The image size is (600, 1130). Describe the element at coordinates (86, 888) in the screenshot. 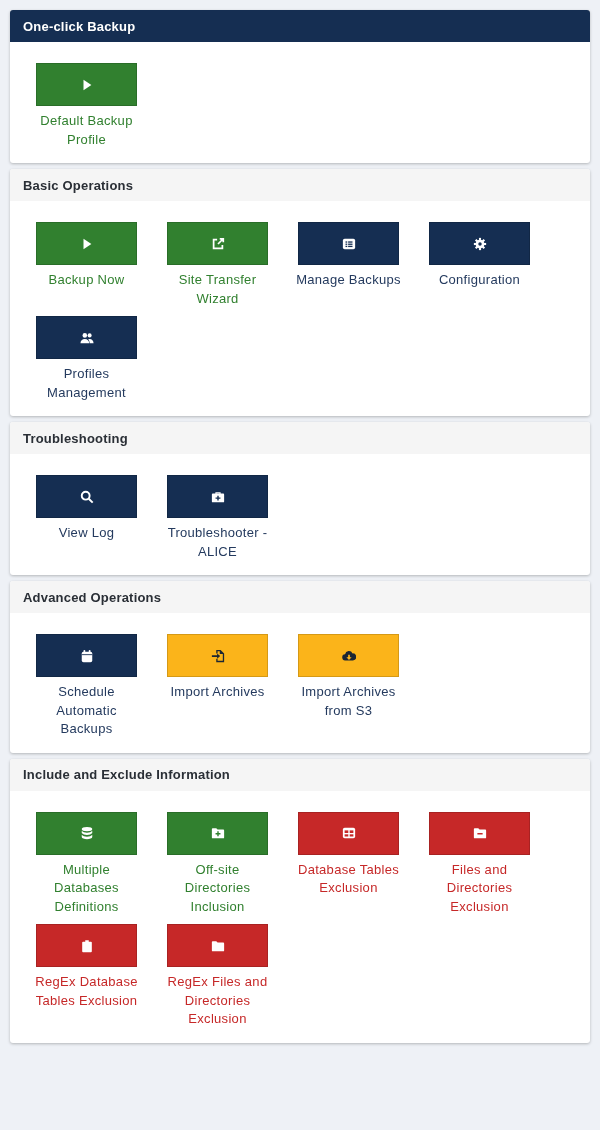

I see `tile-link: Multiple Databases Definitions` at that location.